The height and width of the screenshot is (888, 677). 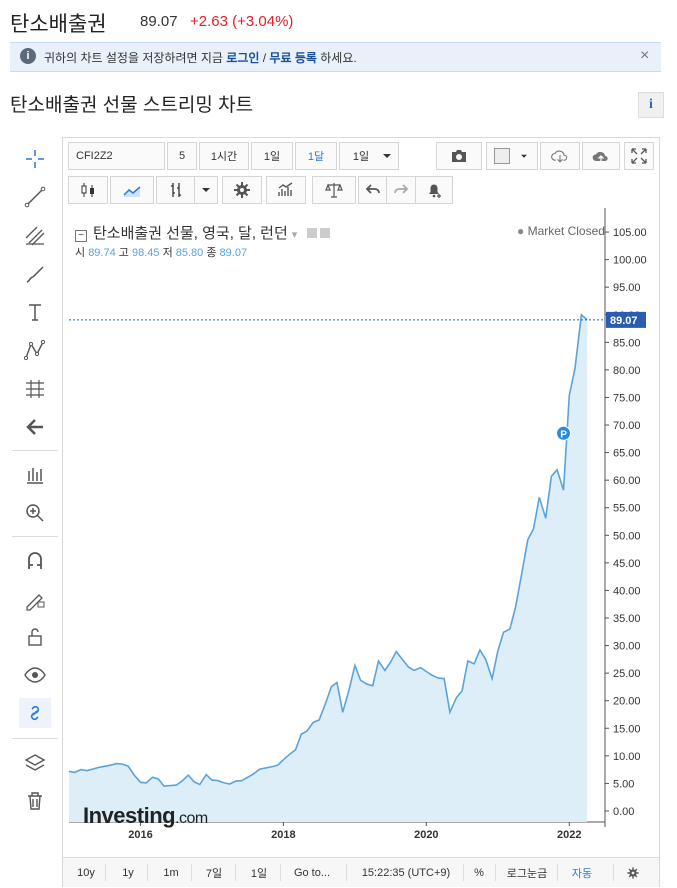 I want to click on series-legend: − 탄소배출권 선물, 영국, 달, 런던 ▾, so click(x=203, y=232).